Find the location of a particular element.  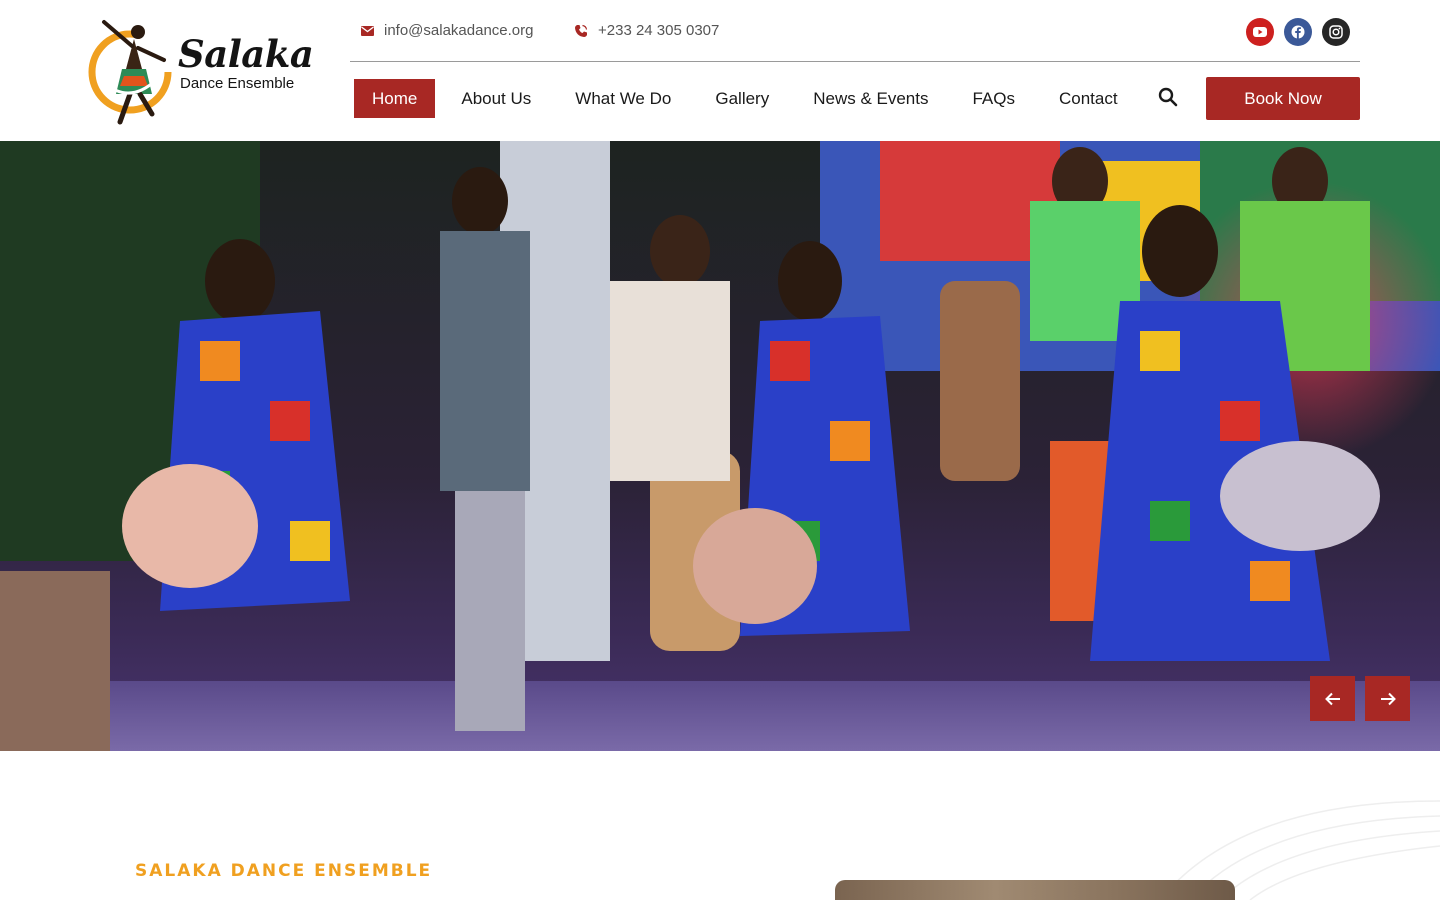

envelope-icon is located at coordinates (367, 31).